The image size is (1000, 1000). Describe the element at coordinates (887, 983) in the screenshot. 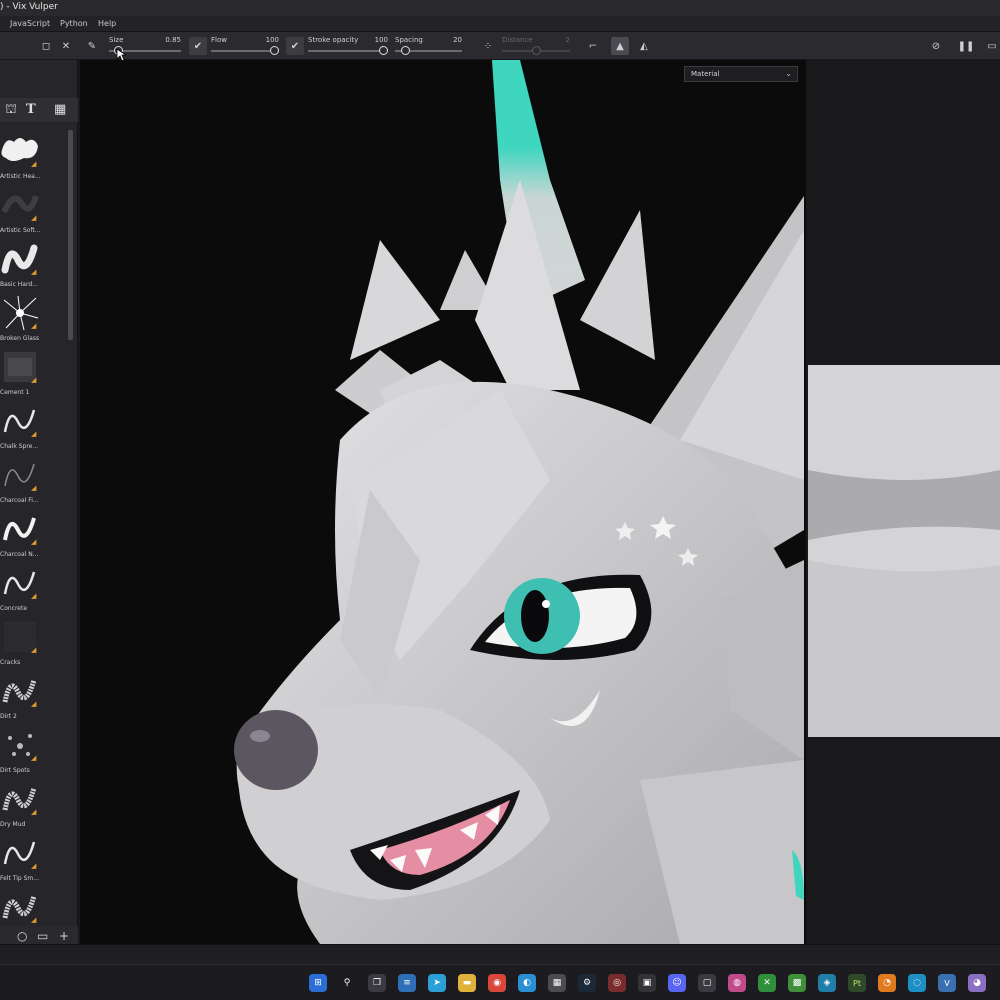

I see `blender-icon: ◔` at that location.